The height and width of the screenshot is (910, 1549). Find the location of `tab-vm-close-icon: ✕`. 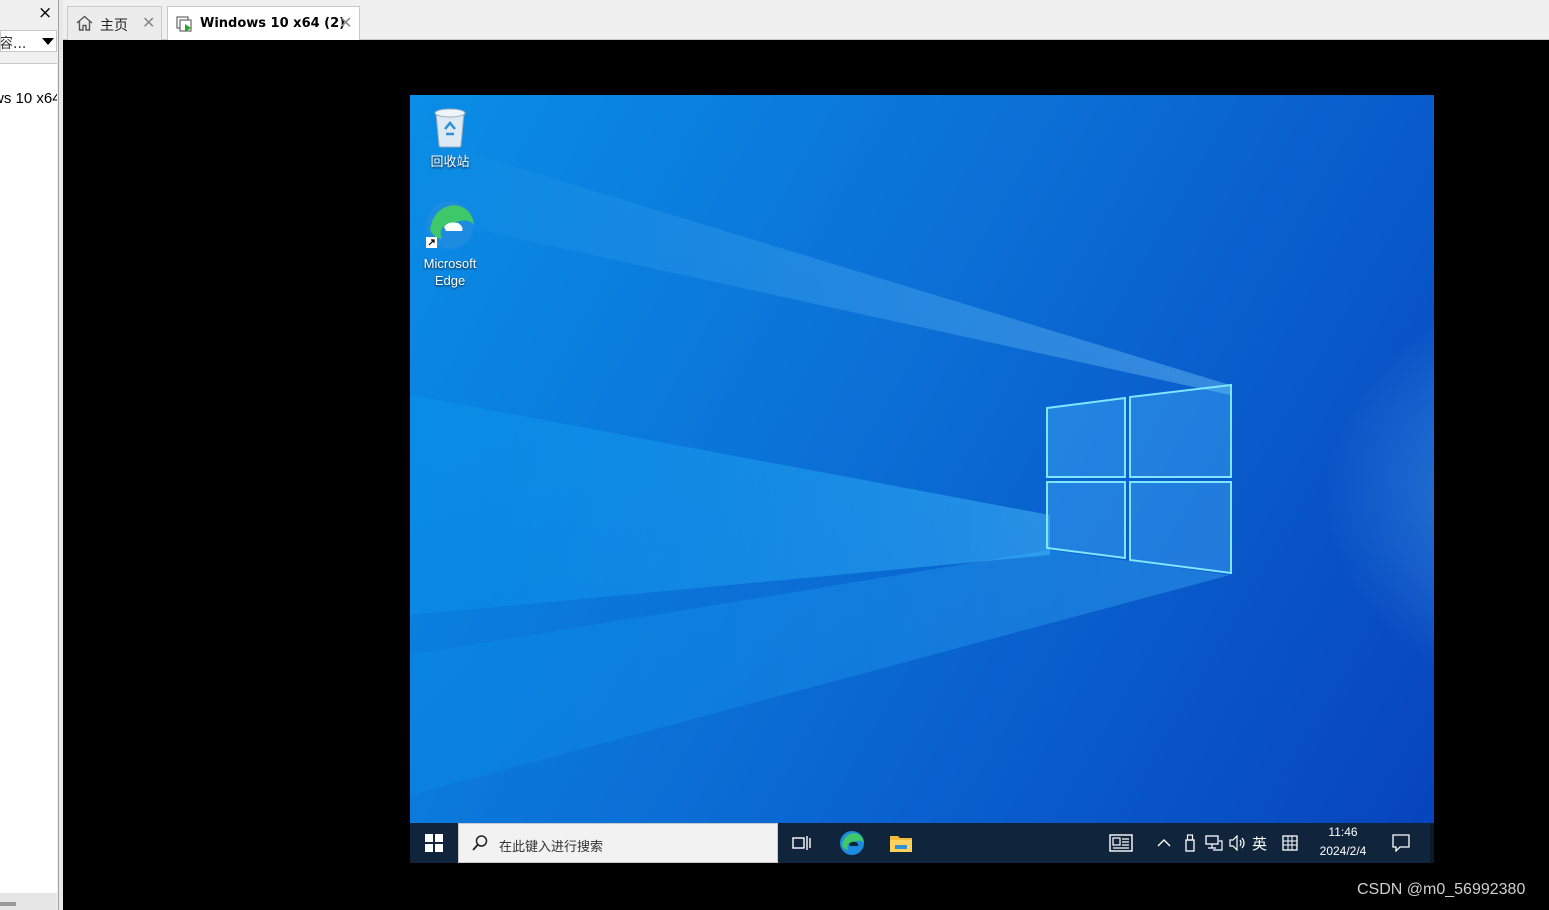

tab-vm-close-icon: ✕ is located at coordinates (345, 22).